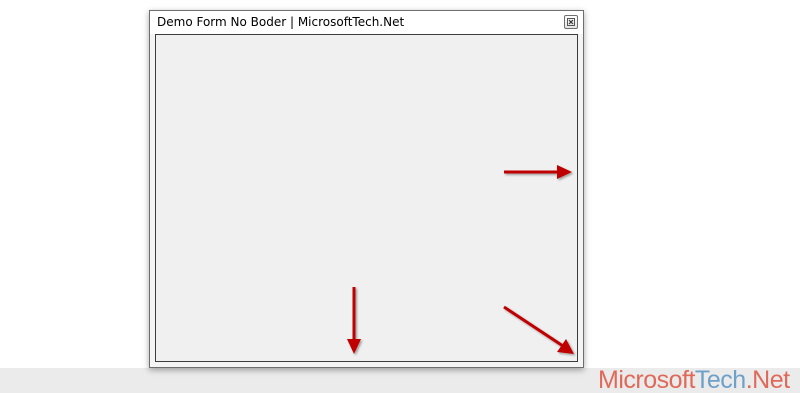 This screenshot has width=800, height=395. What do you see at coordinates (646, 380) in the screenshot?
I see `logo-microsoft: Microsoft` at bounding box center [646, 380].